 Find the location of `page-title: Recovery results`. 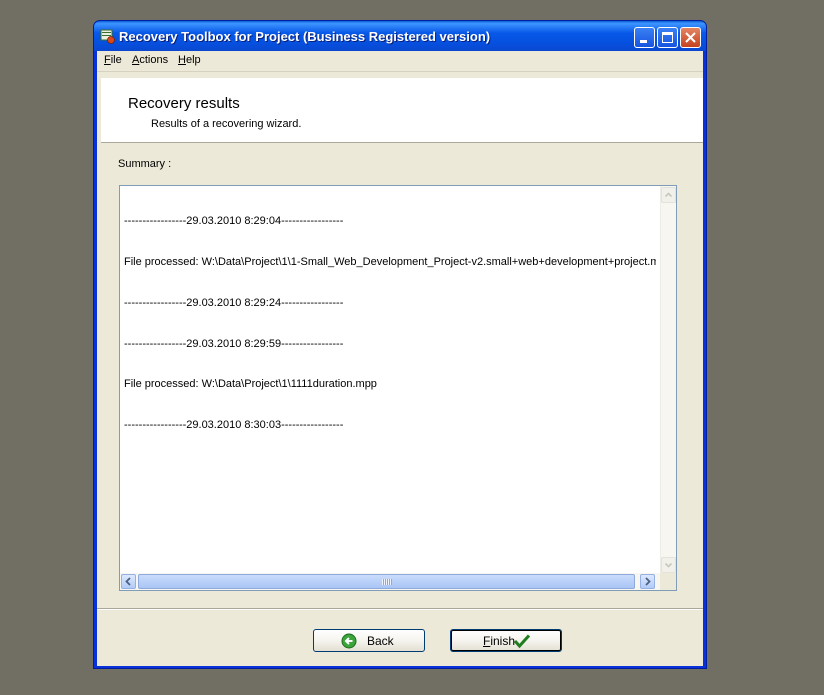

page-title: Recovery results is located at coordinates (184, 103).